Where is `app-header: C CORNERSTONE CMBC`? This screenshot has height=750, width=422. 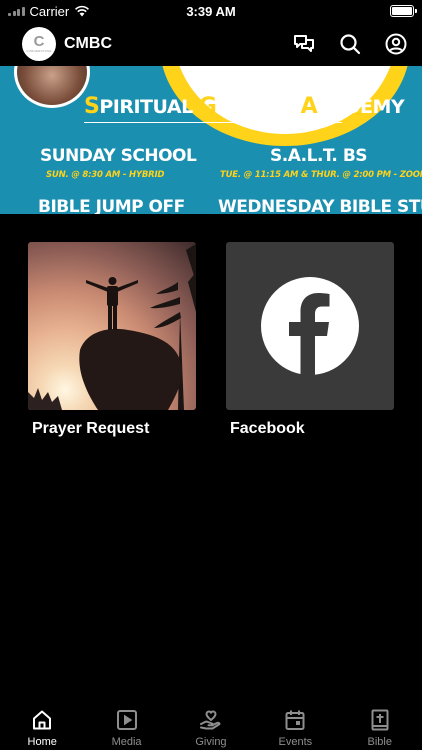 app-header: C CORNERSTONE CMBC is located at coordinates (211, 44).